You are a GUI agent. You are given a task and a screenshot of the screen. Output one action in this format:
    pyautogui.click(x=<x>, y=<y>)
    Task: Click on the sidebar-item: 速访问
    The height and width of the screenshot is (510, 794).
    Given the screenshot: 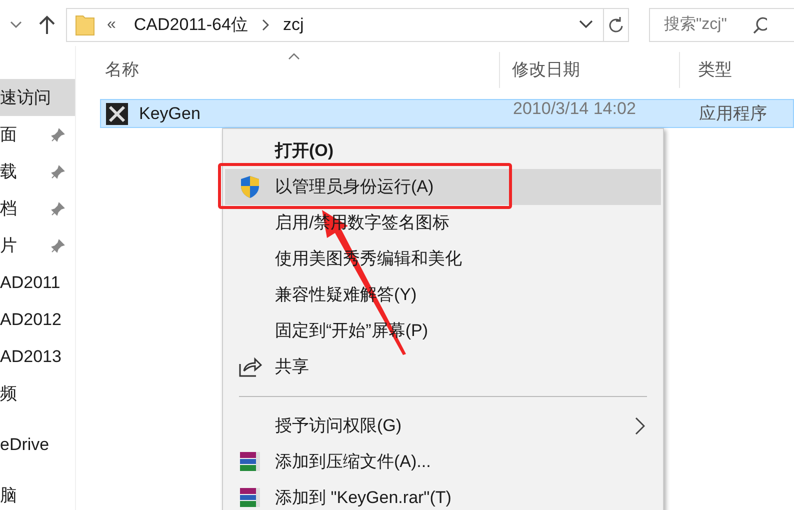 What is the action you would take?
    pyautogui.click(x=37, y=97)
    